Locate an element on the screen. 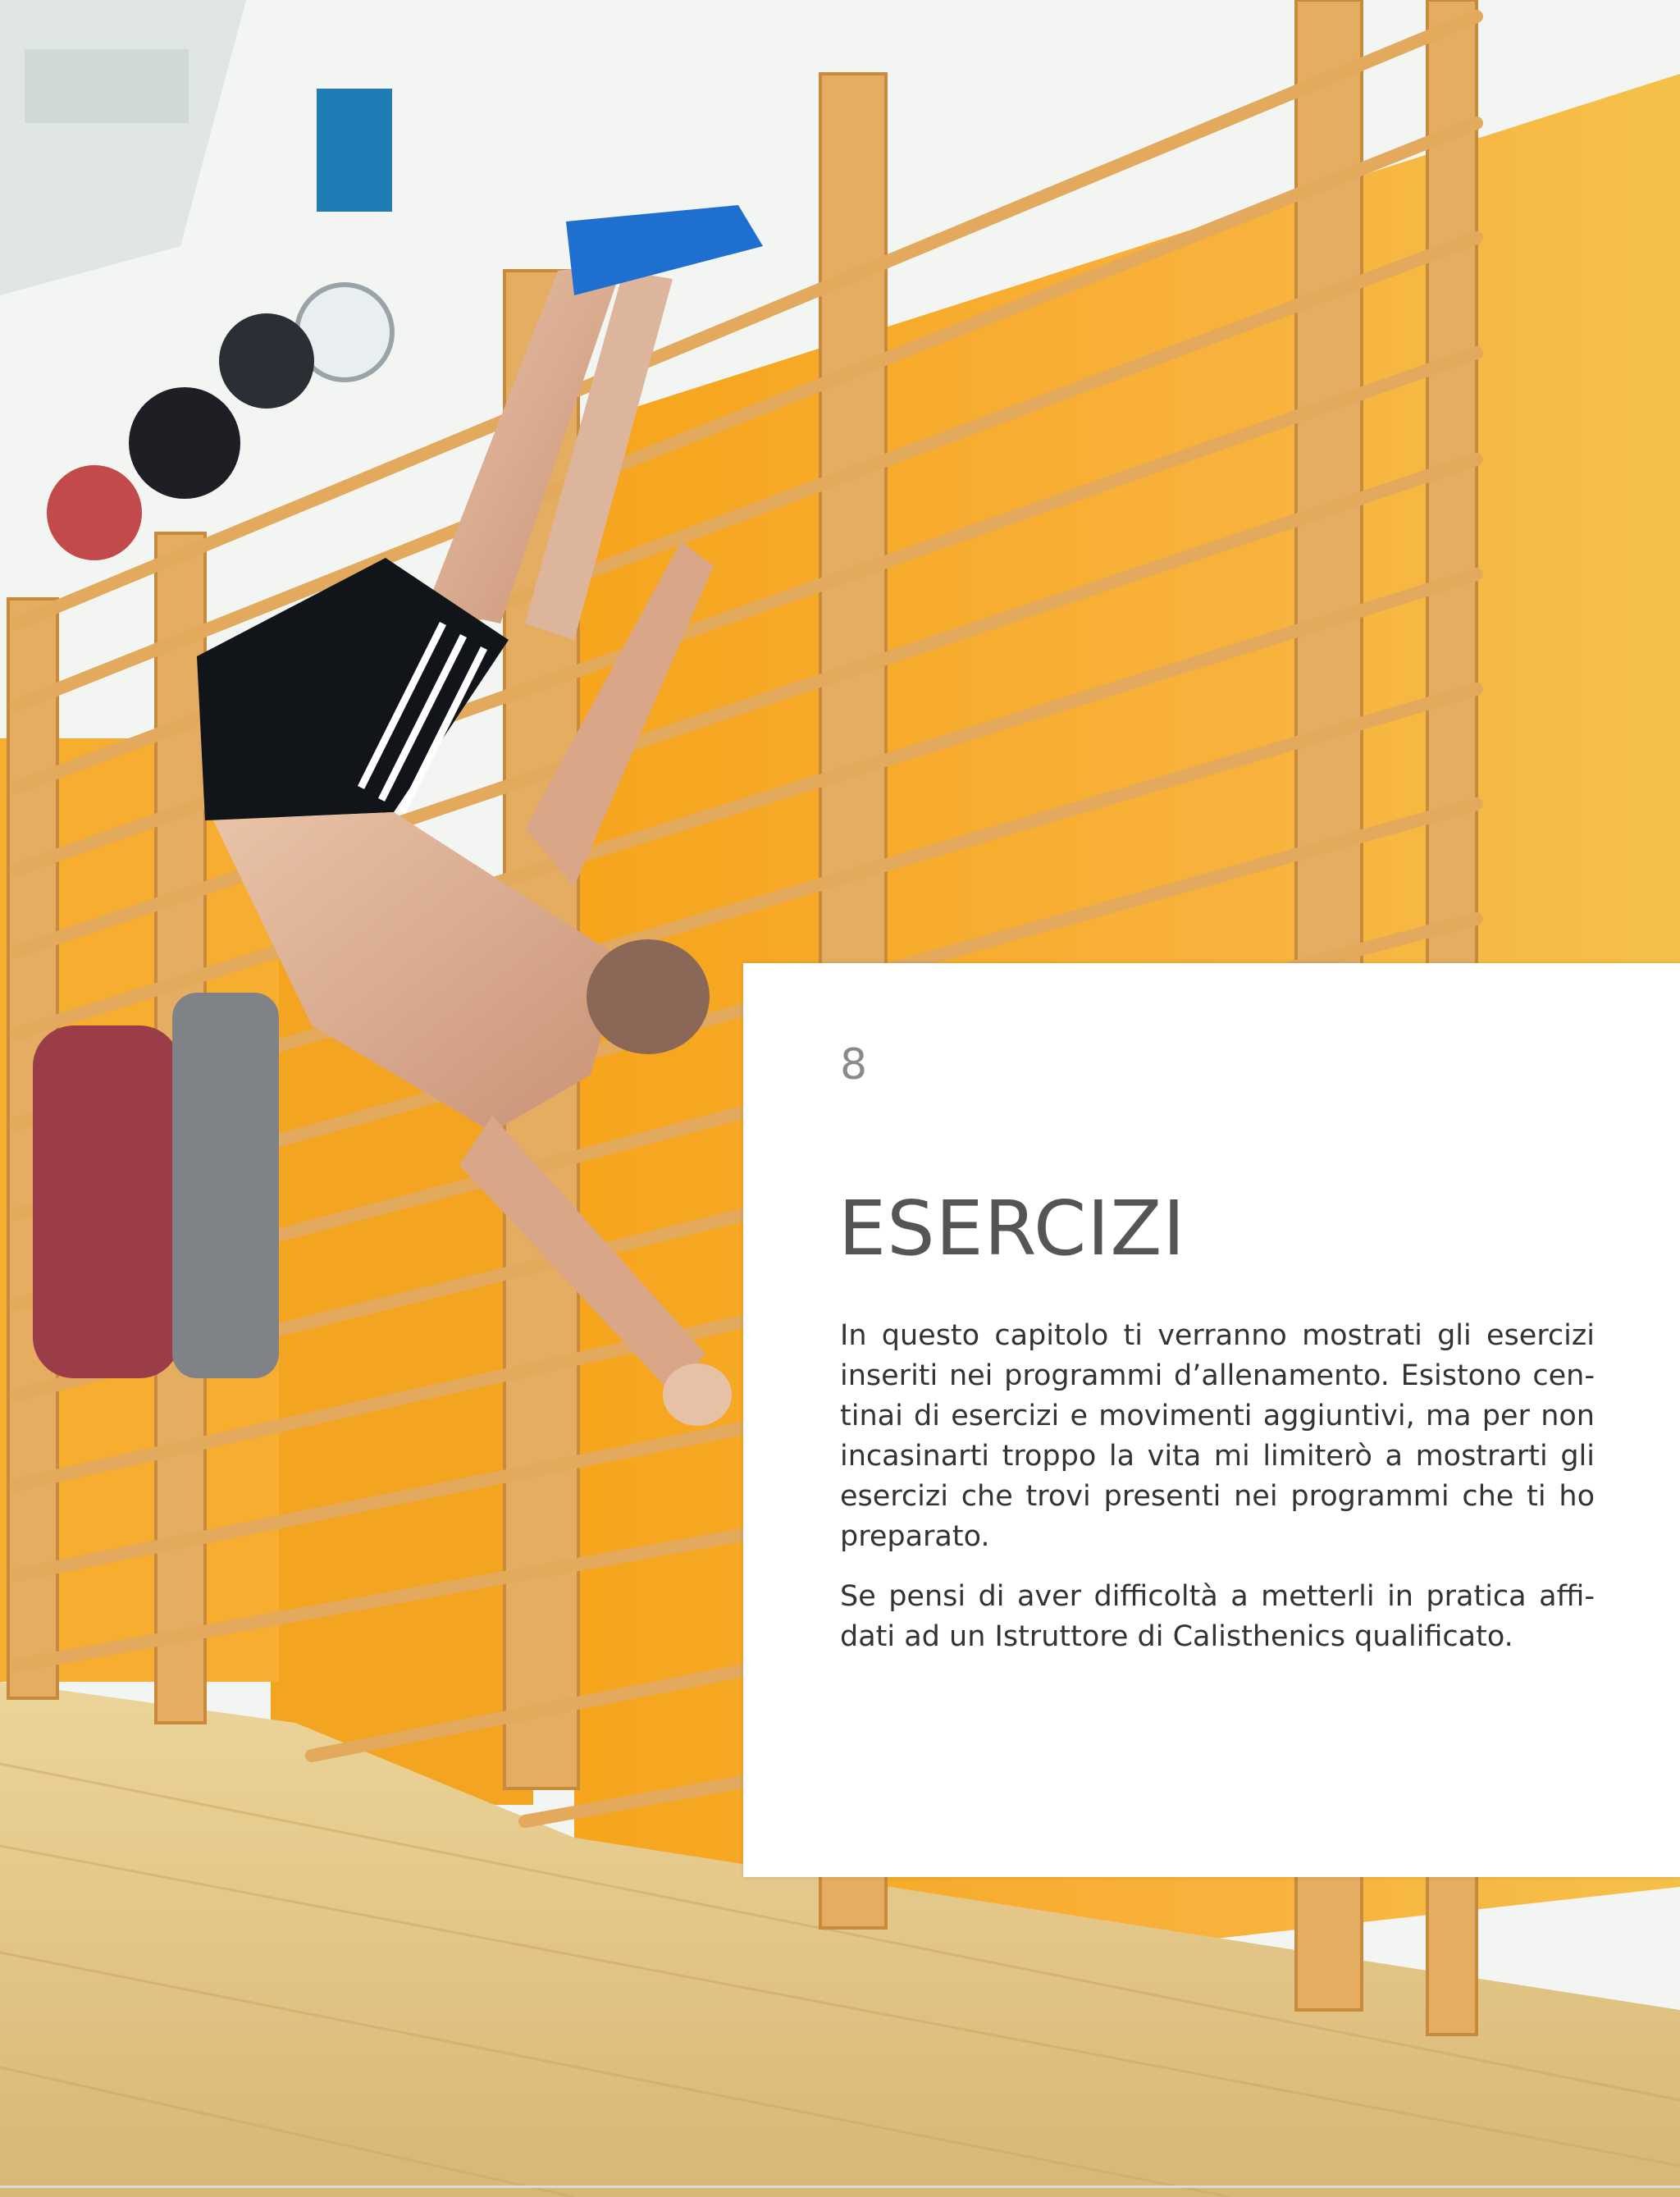  medicine-ball-black is located at coordinates (185, 443).